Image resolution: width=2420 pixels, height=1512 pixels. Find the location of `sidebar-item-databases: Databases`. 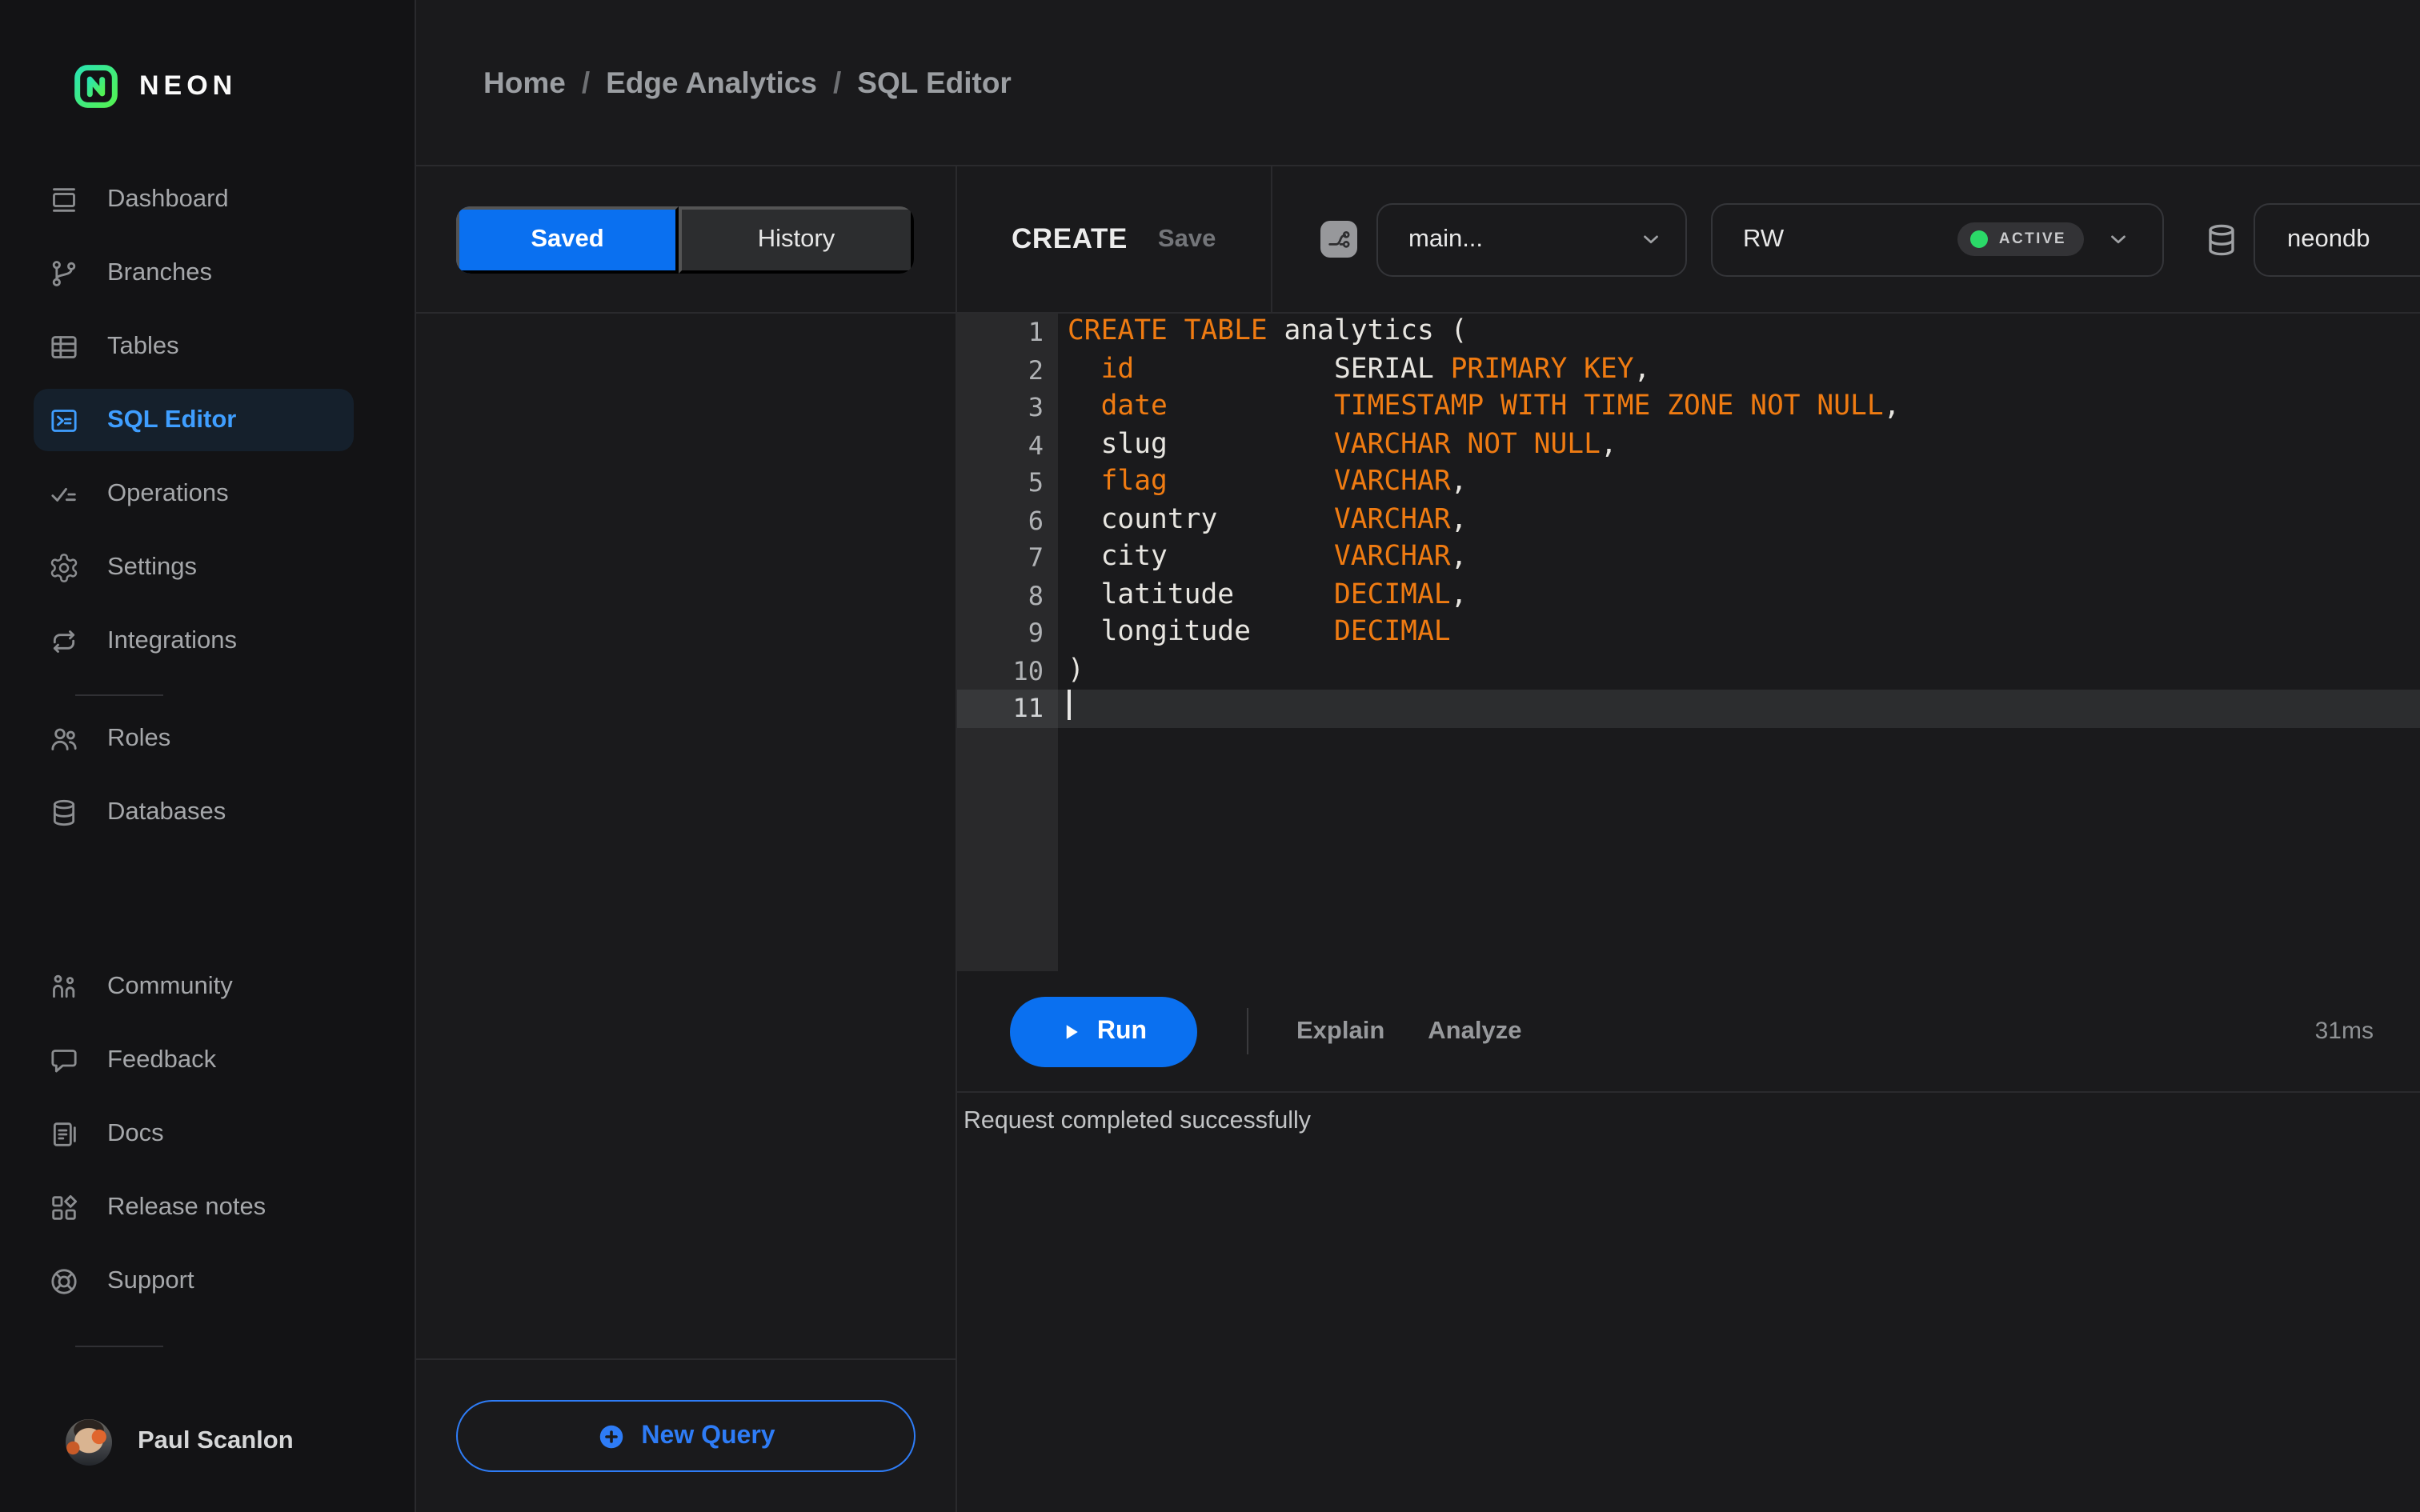

sidebar-item-databases: Databases is located at coordinates (194, 812).